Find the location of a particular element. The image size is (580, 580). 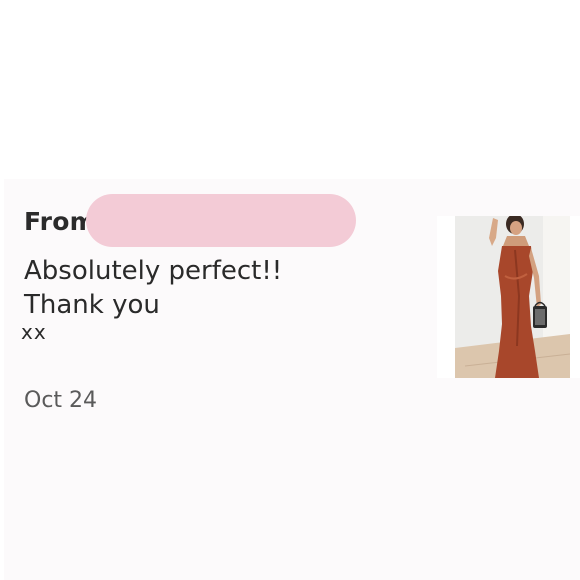

message-line-2: Thank you is located at coordinates (92, 305).